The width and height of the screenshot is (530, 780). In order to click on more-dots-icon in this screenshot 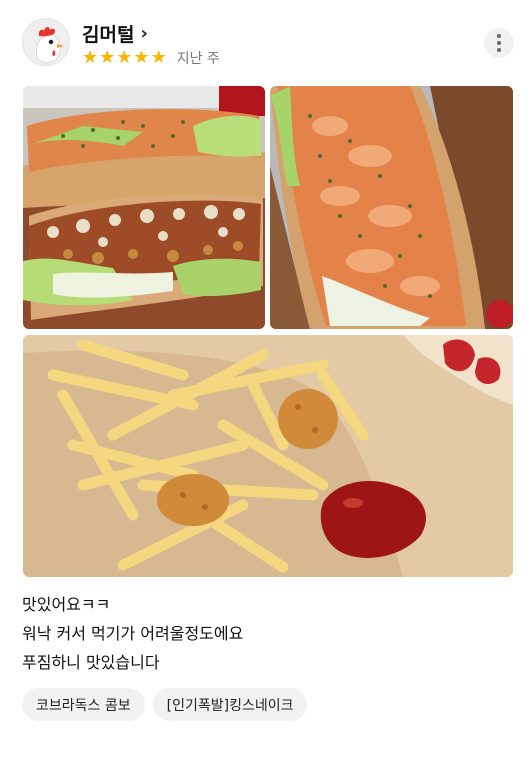, I will do `click(499, 36)`.